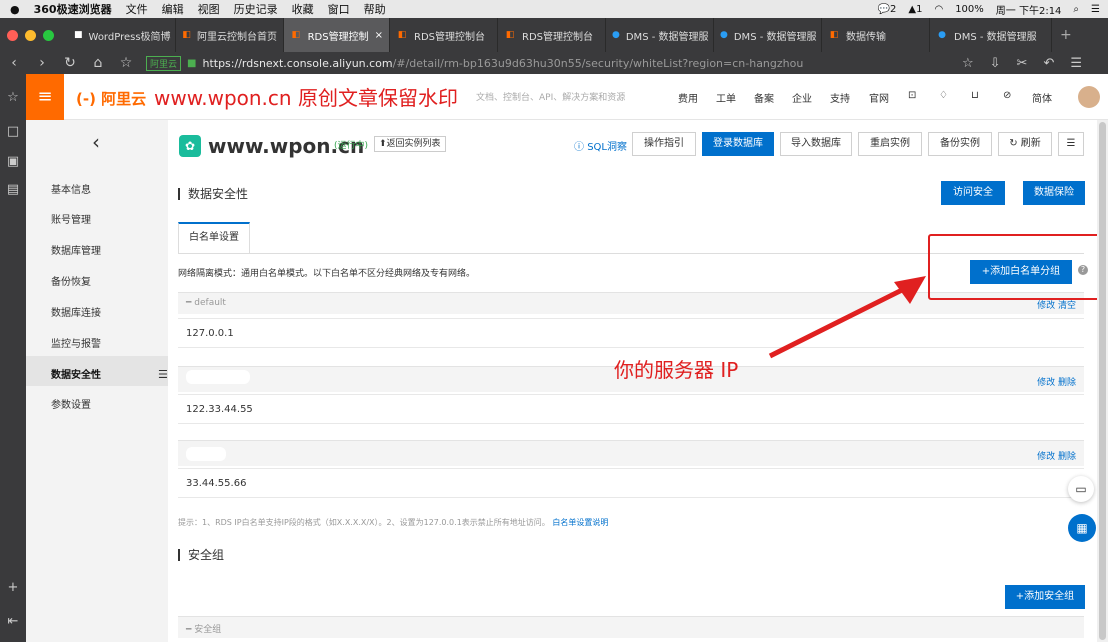 This screenshot has height=642, width=1108. I want to click on data-protect-button: 数据保险, so click(1054, 193).